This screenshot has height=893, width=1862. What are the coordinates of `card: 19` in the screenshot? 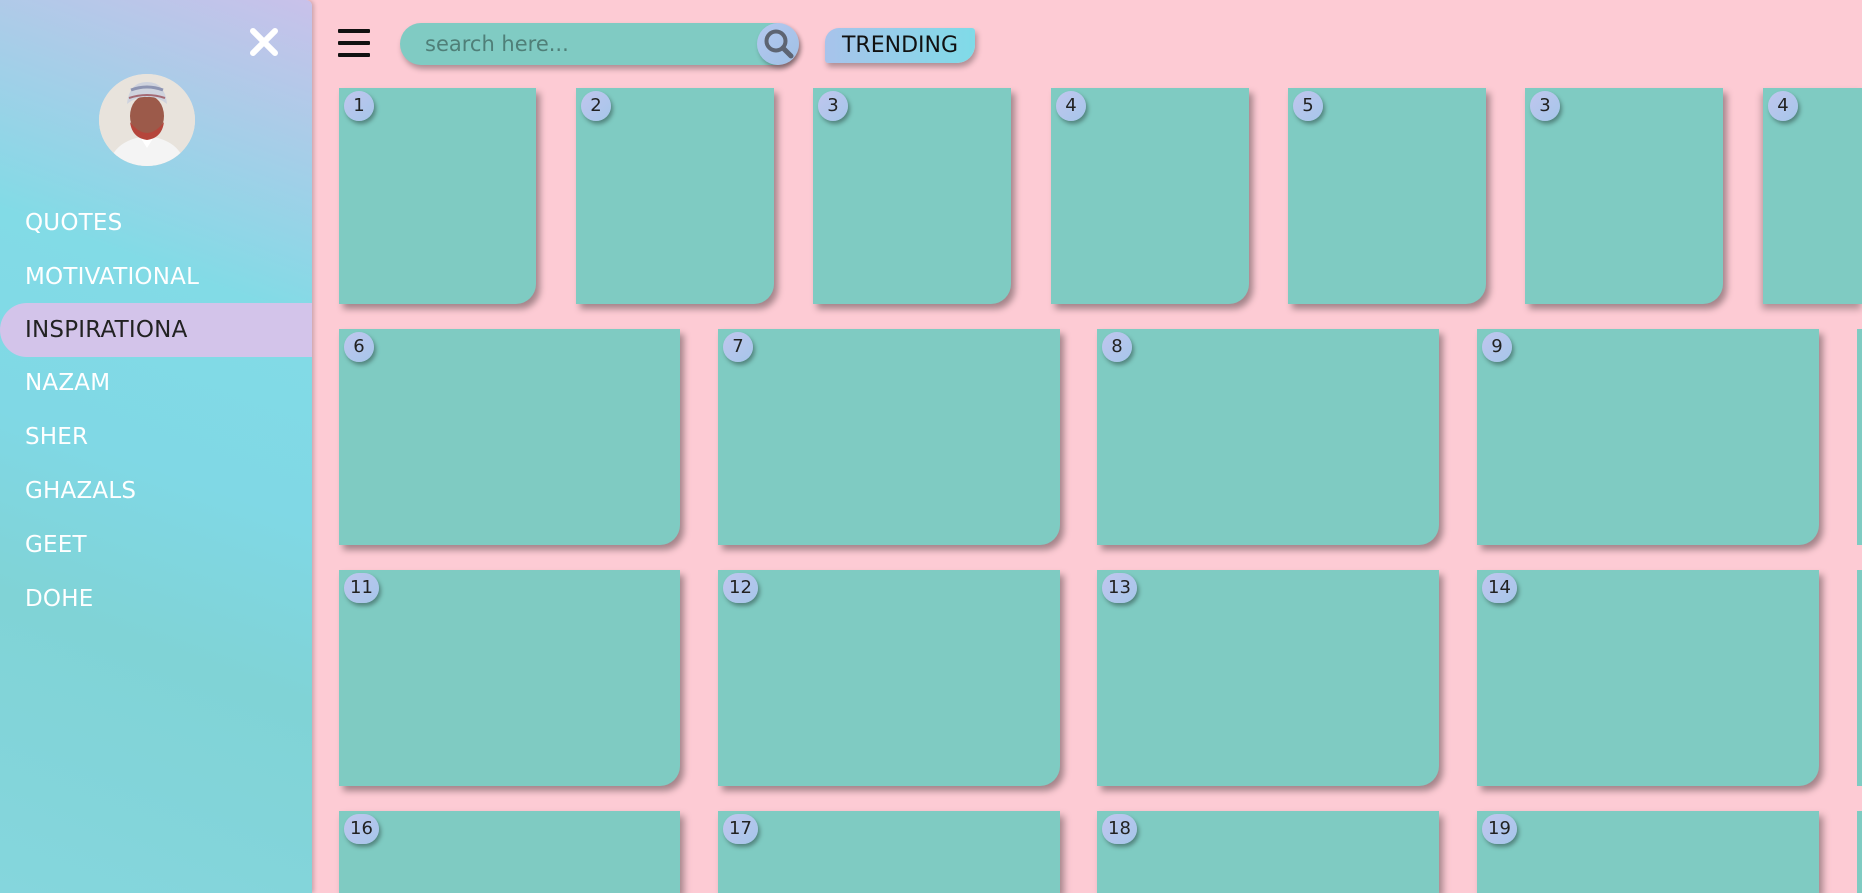 It's located at (1648, 852).